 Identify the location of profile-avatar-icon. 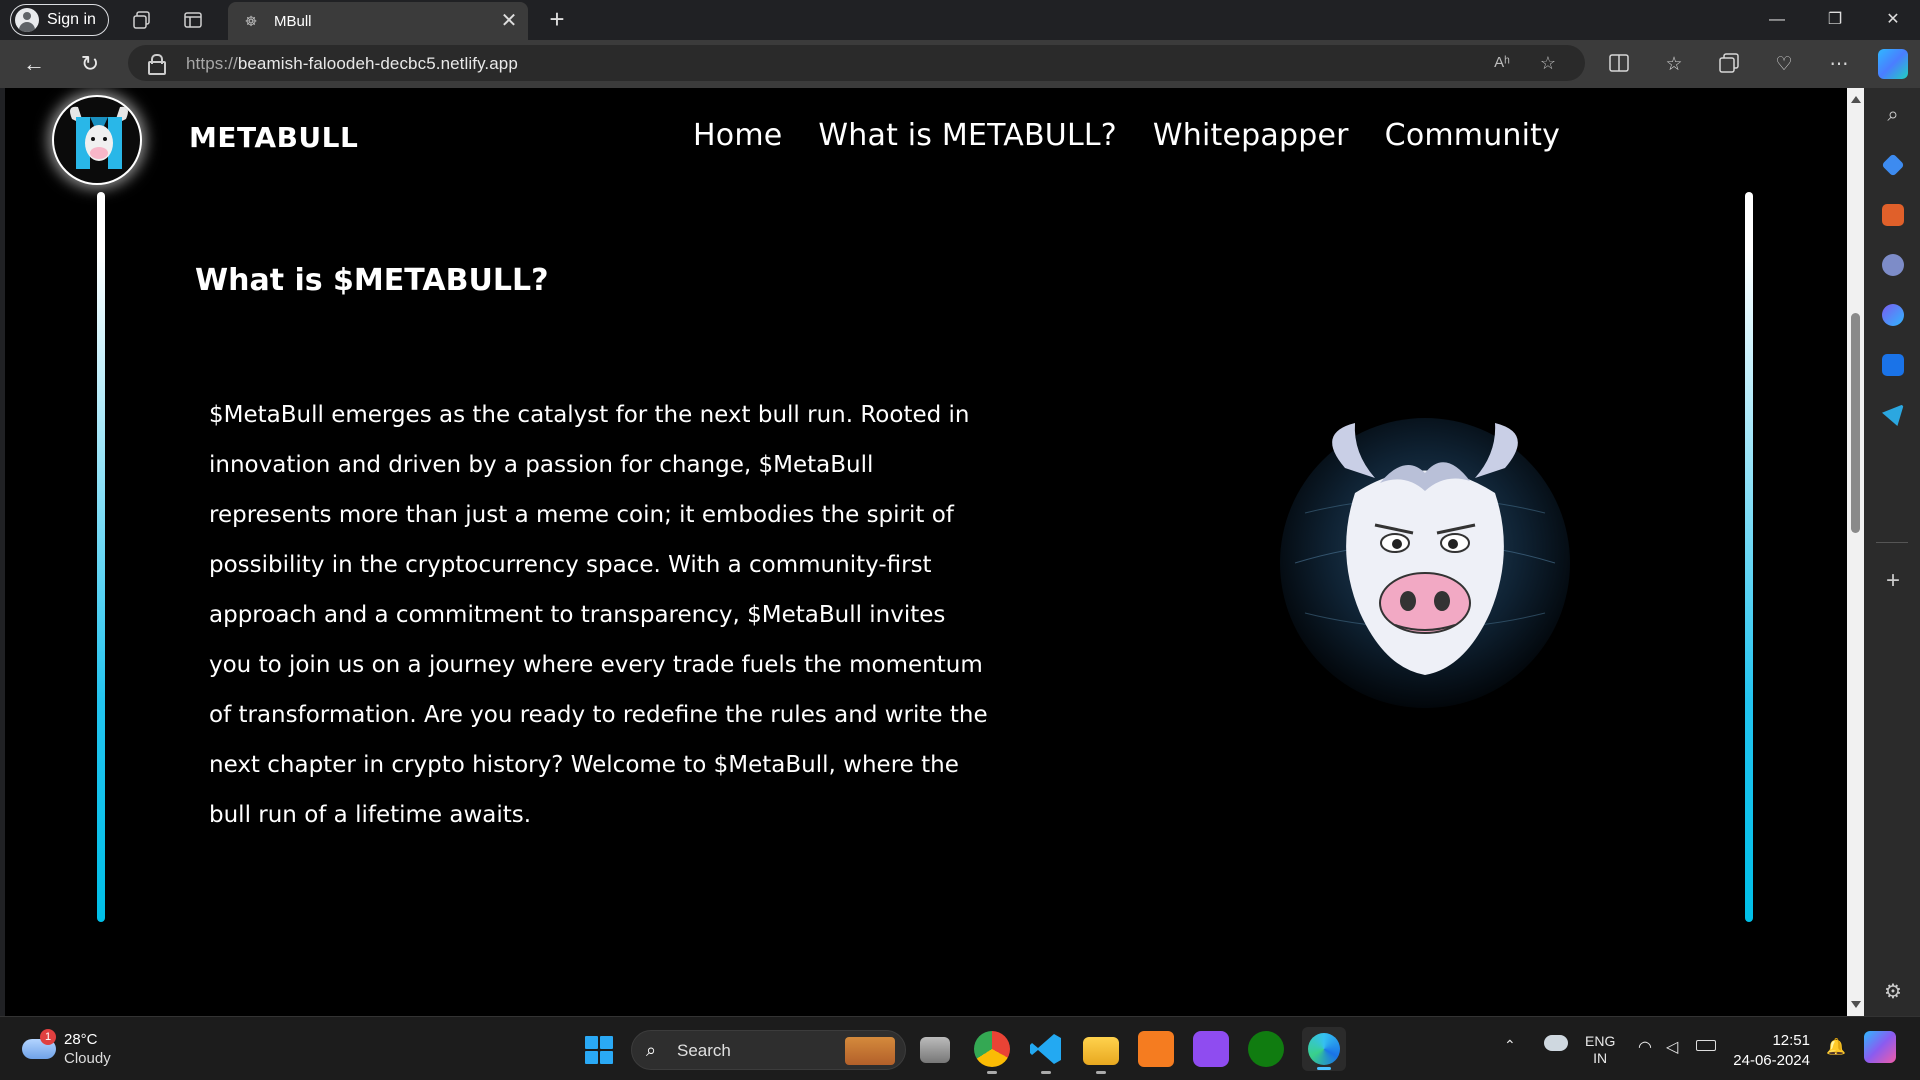
(27, 20).